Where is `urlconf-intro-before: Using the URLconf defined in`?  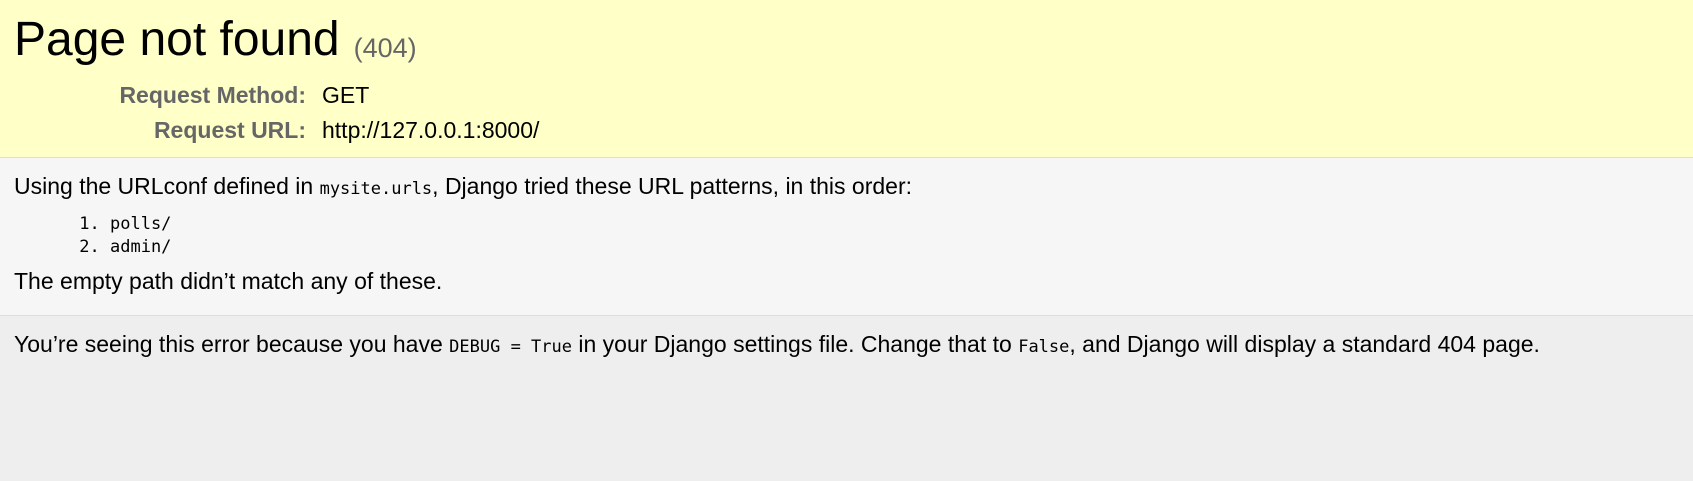 urlconf-intro-before: Using the URLconf defined in is located at coordinates (167, 186).